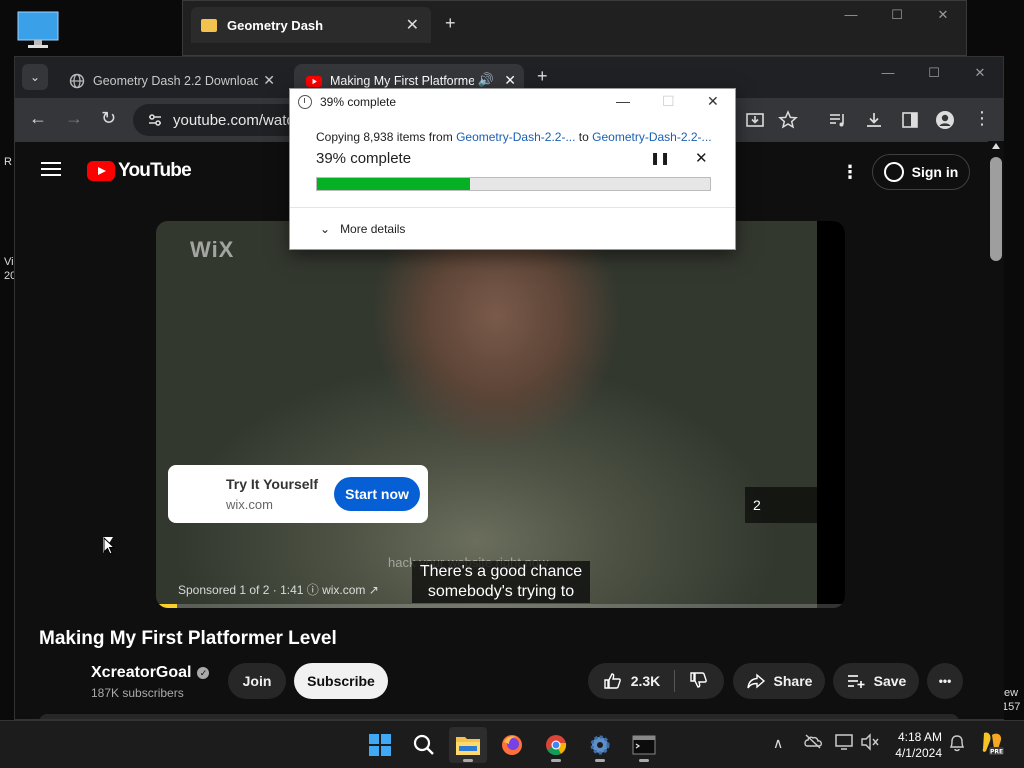 This screenshot has width=1024, height=768. Describe the element at coordinates (631, 681) in the screenshot. I see `like-button: 2.3K` at that location.